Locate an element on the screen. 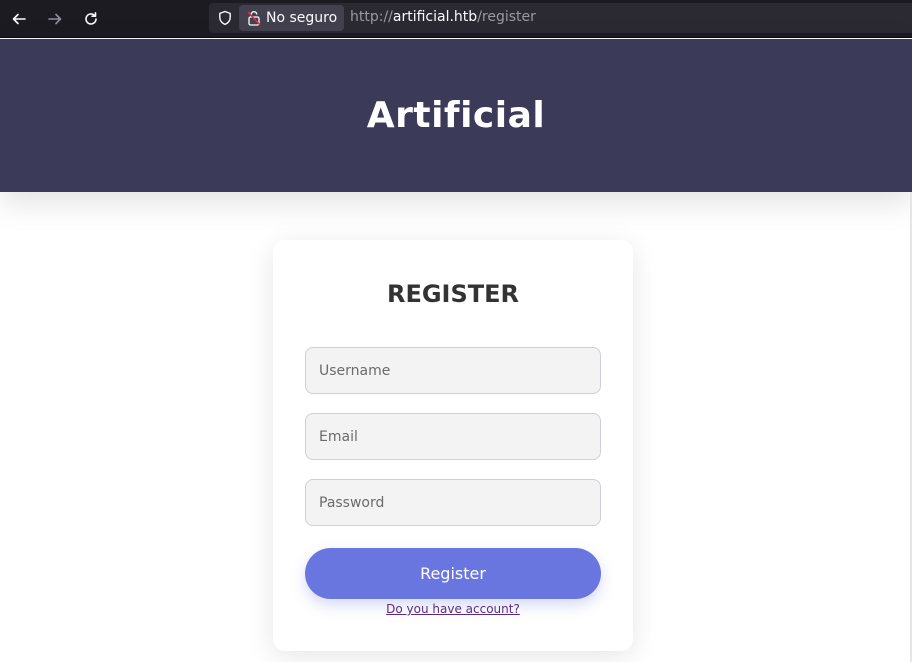 Image resolution: width=912 pixels, height=662 pixels. forward-button is located at coordinates (55, 19).